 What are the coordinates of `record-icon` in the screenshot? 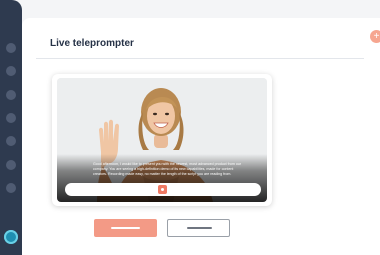 It's located at (162, 189).